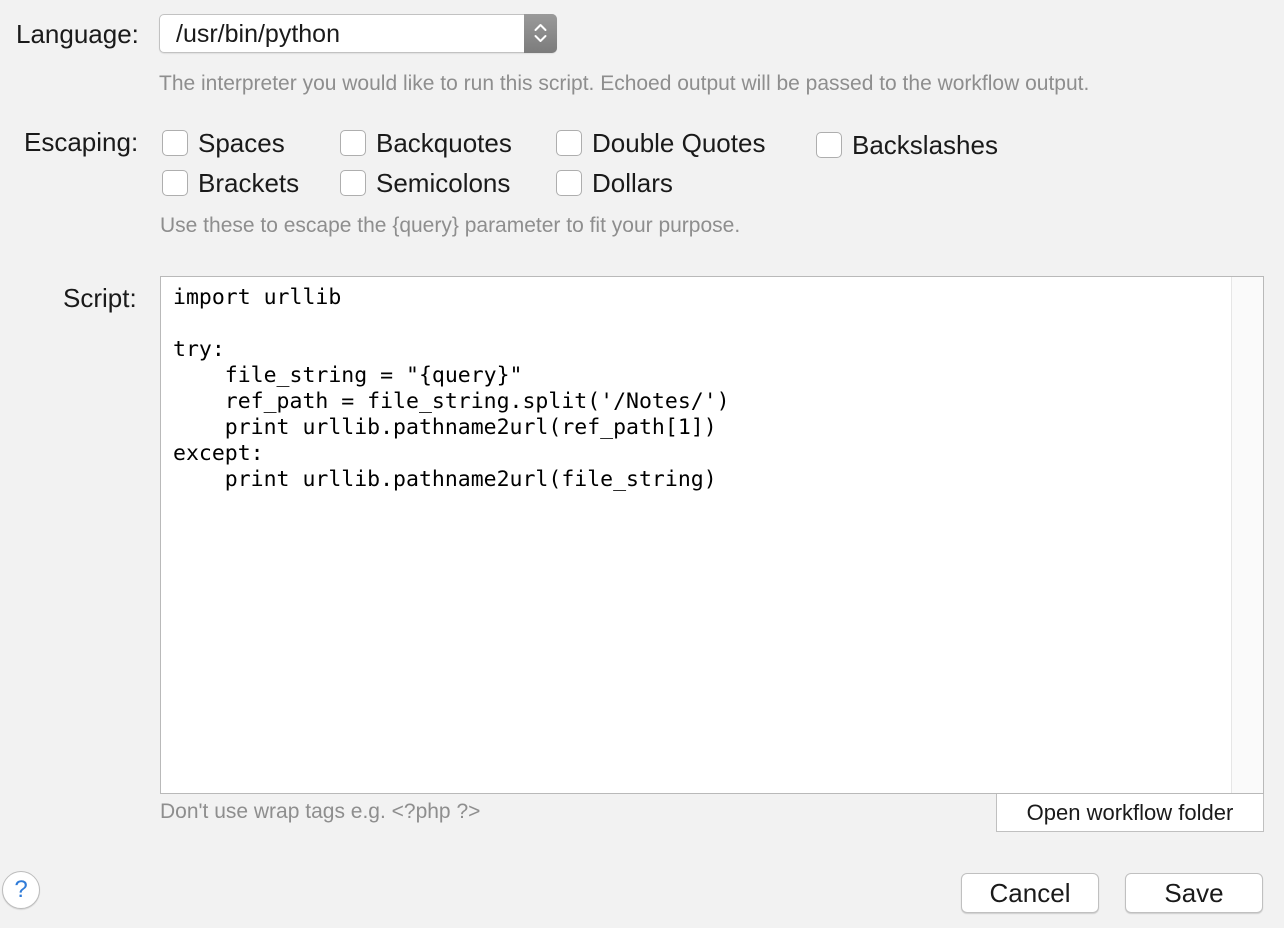 This screenshot has height=928, width=1284. Describe the element at coordinates (569, 143) in the screenshot. I see `checkbox-double-quotes-box` at that location.